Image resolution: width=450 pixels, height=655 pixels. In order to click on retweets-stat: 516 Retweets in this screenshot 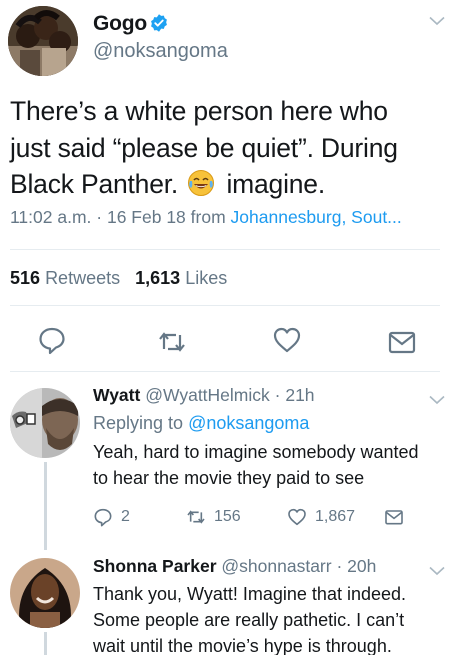, I will do `click(65, 278)`.